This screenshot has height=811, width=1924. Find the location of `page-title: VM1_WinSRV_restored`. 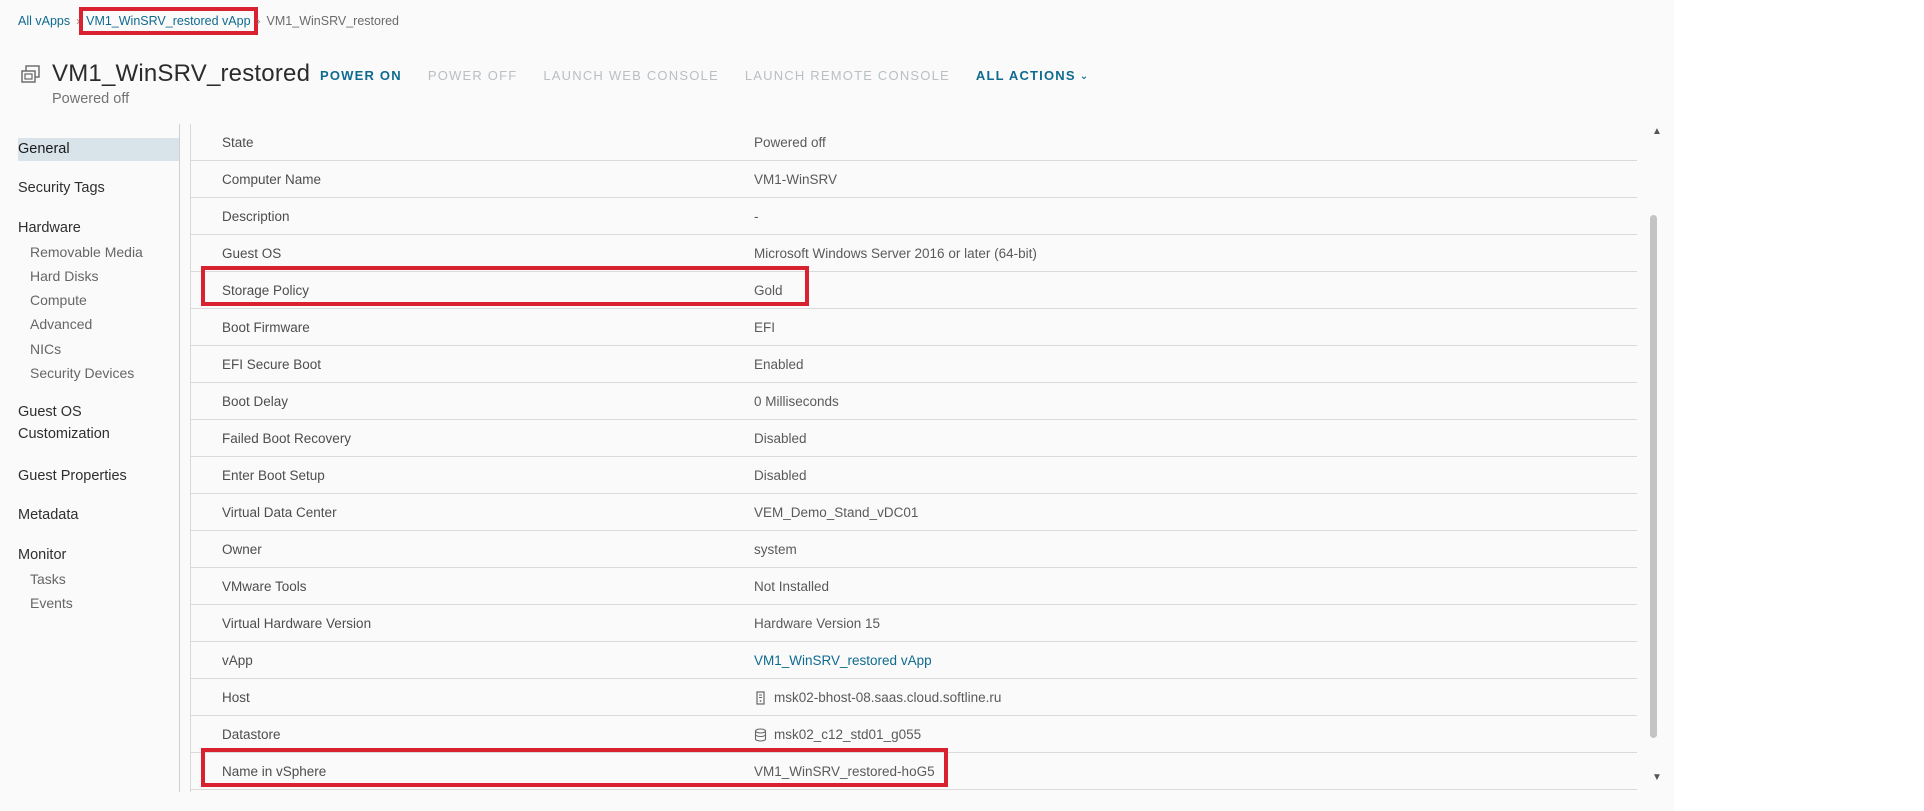

page-title: VM1_WinSRV_restored is located at coordinates (181, 73).